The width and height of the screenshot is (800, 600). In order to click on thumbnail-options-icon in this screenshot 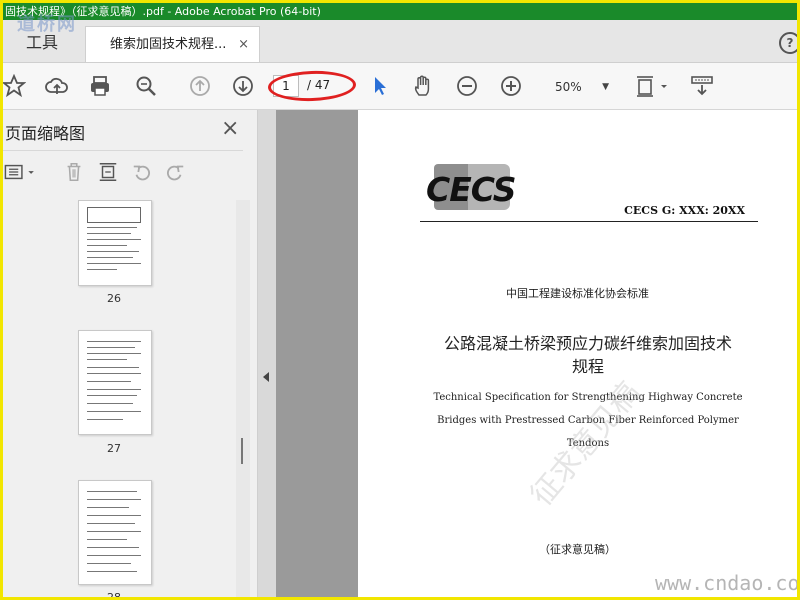, I will do `click(21, 173)`.